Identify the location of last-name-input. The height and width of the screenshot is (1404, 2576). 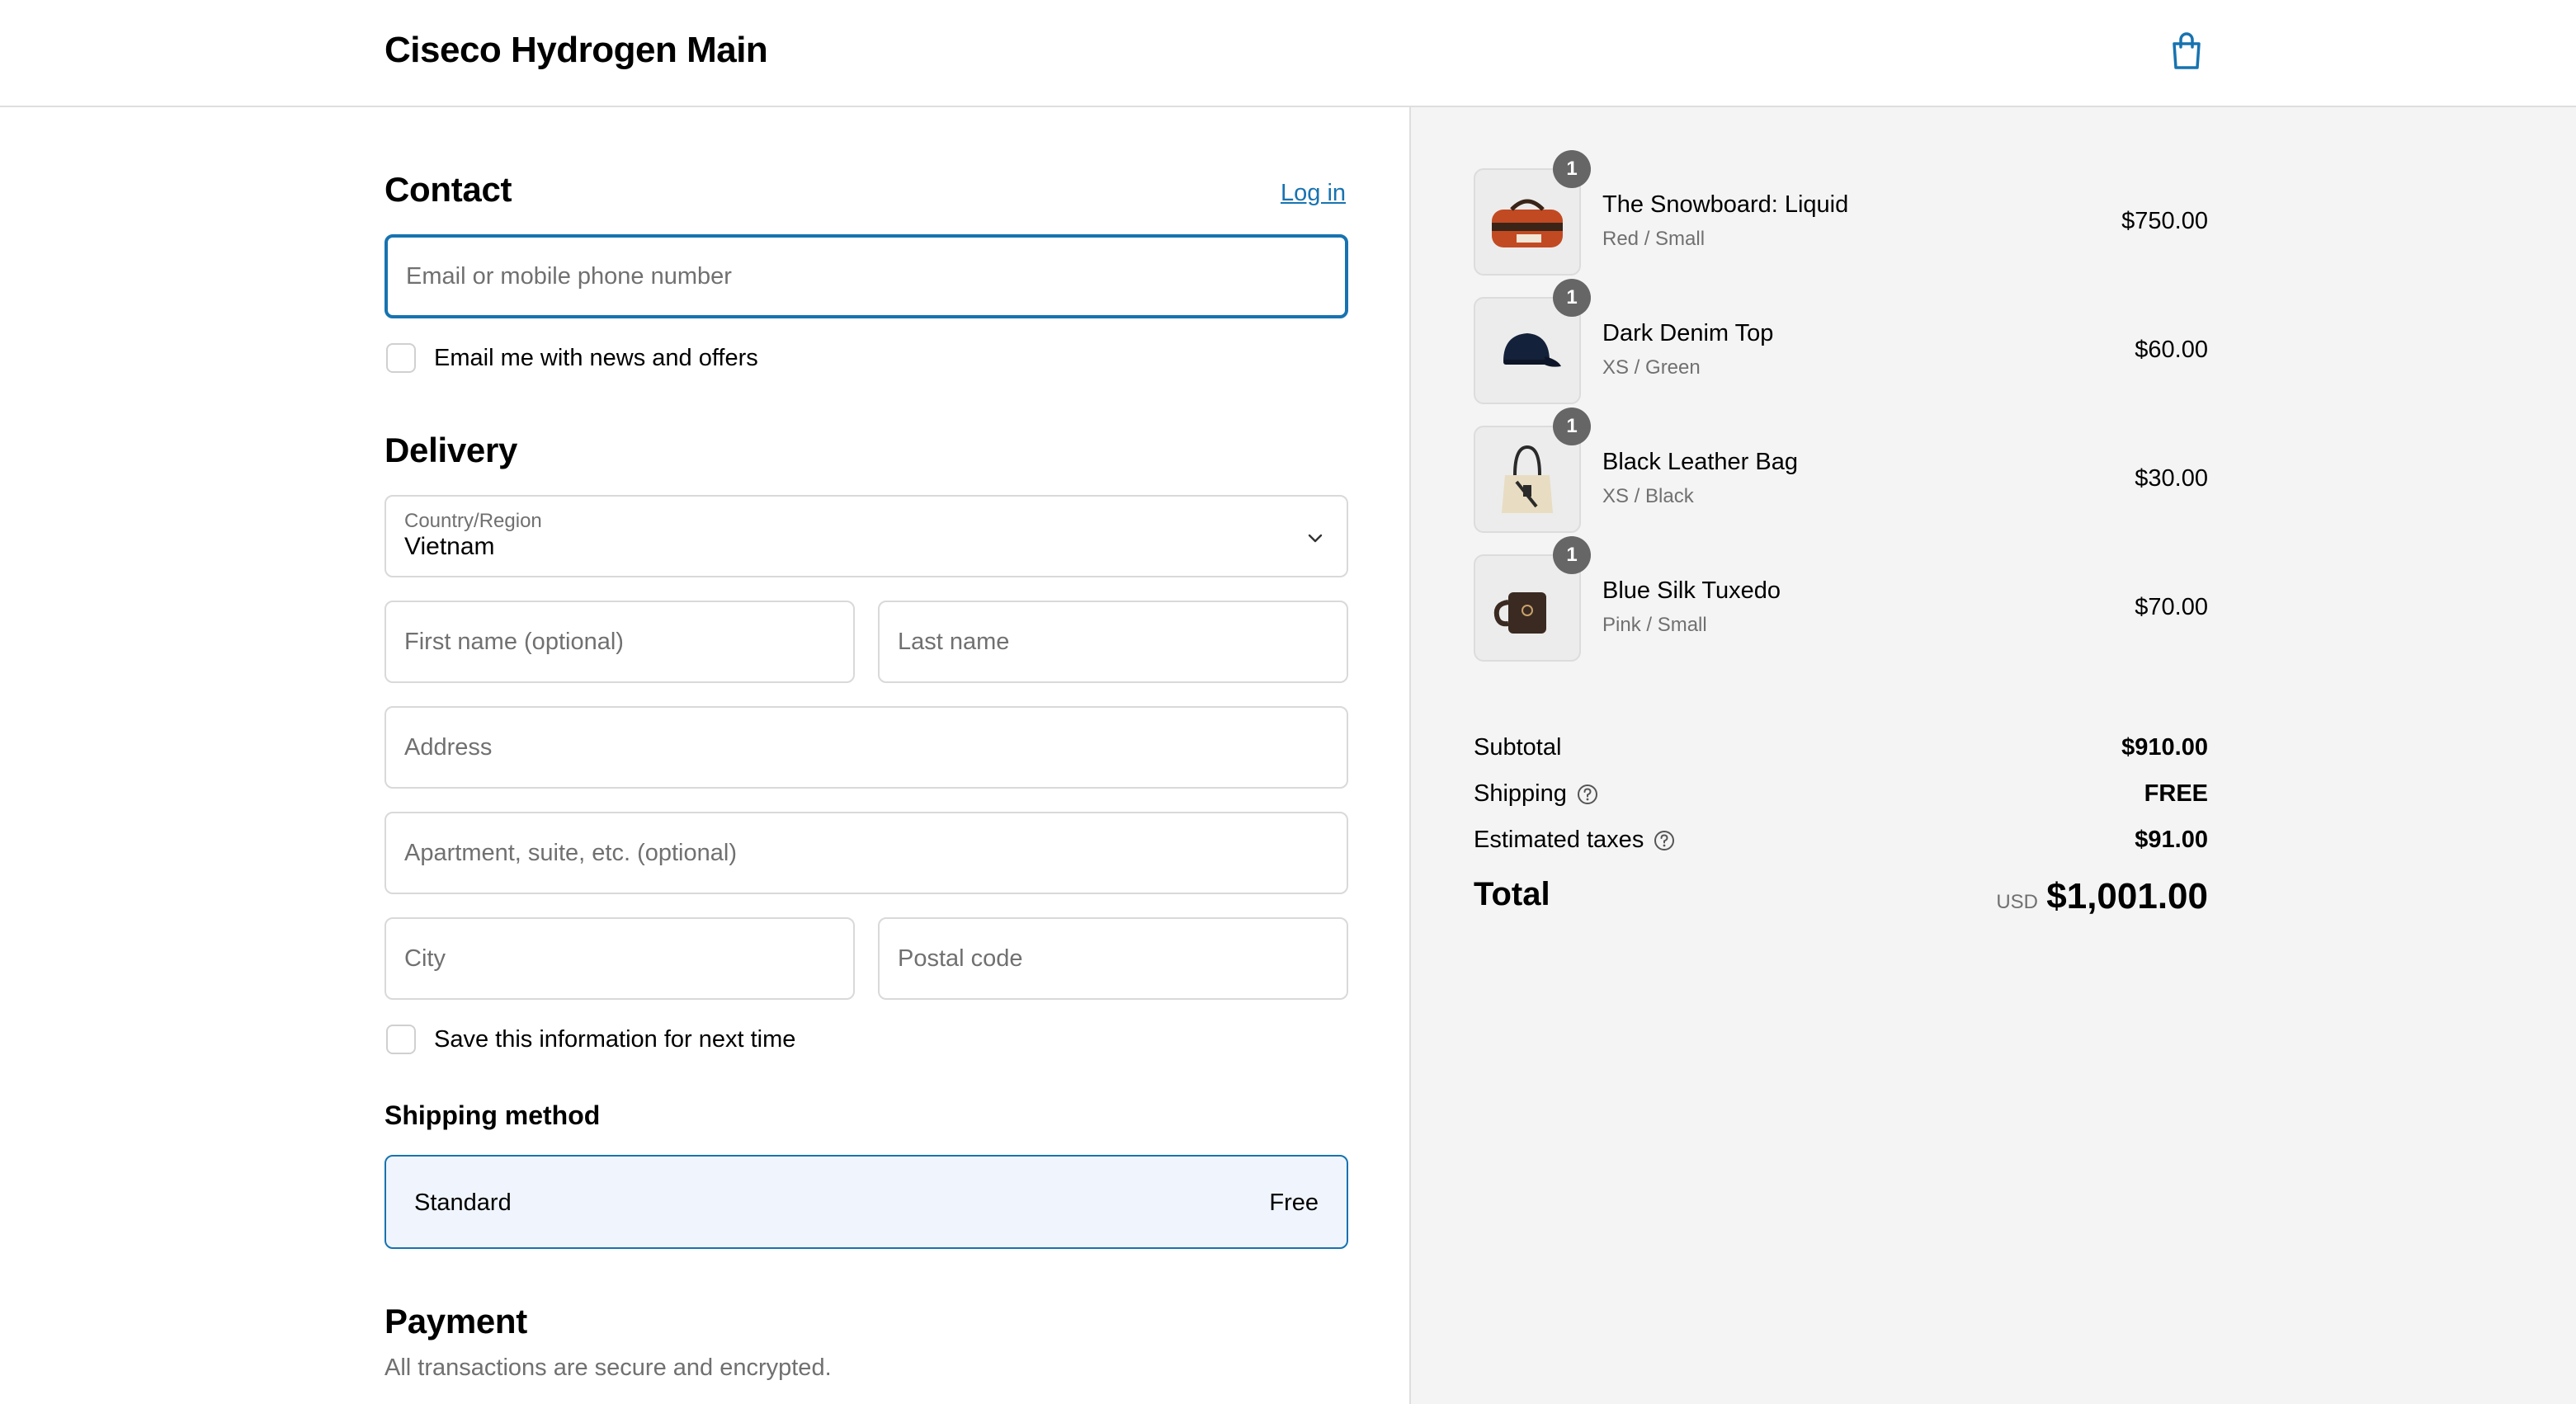
(1113, 641).